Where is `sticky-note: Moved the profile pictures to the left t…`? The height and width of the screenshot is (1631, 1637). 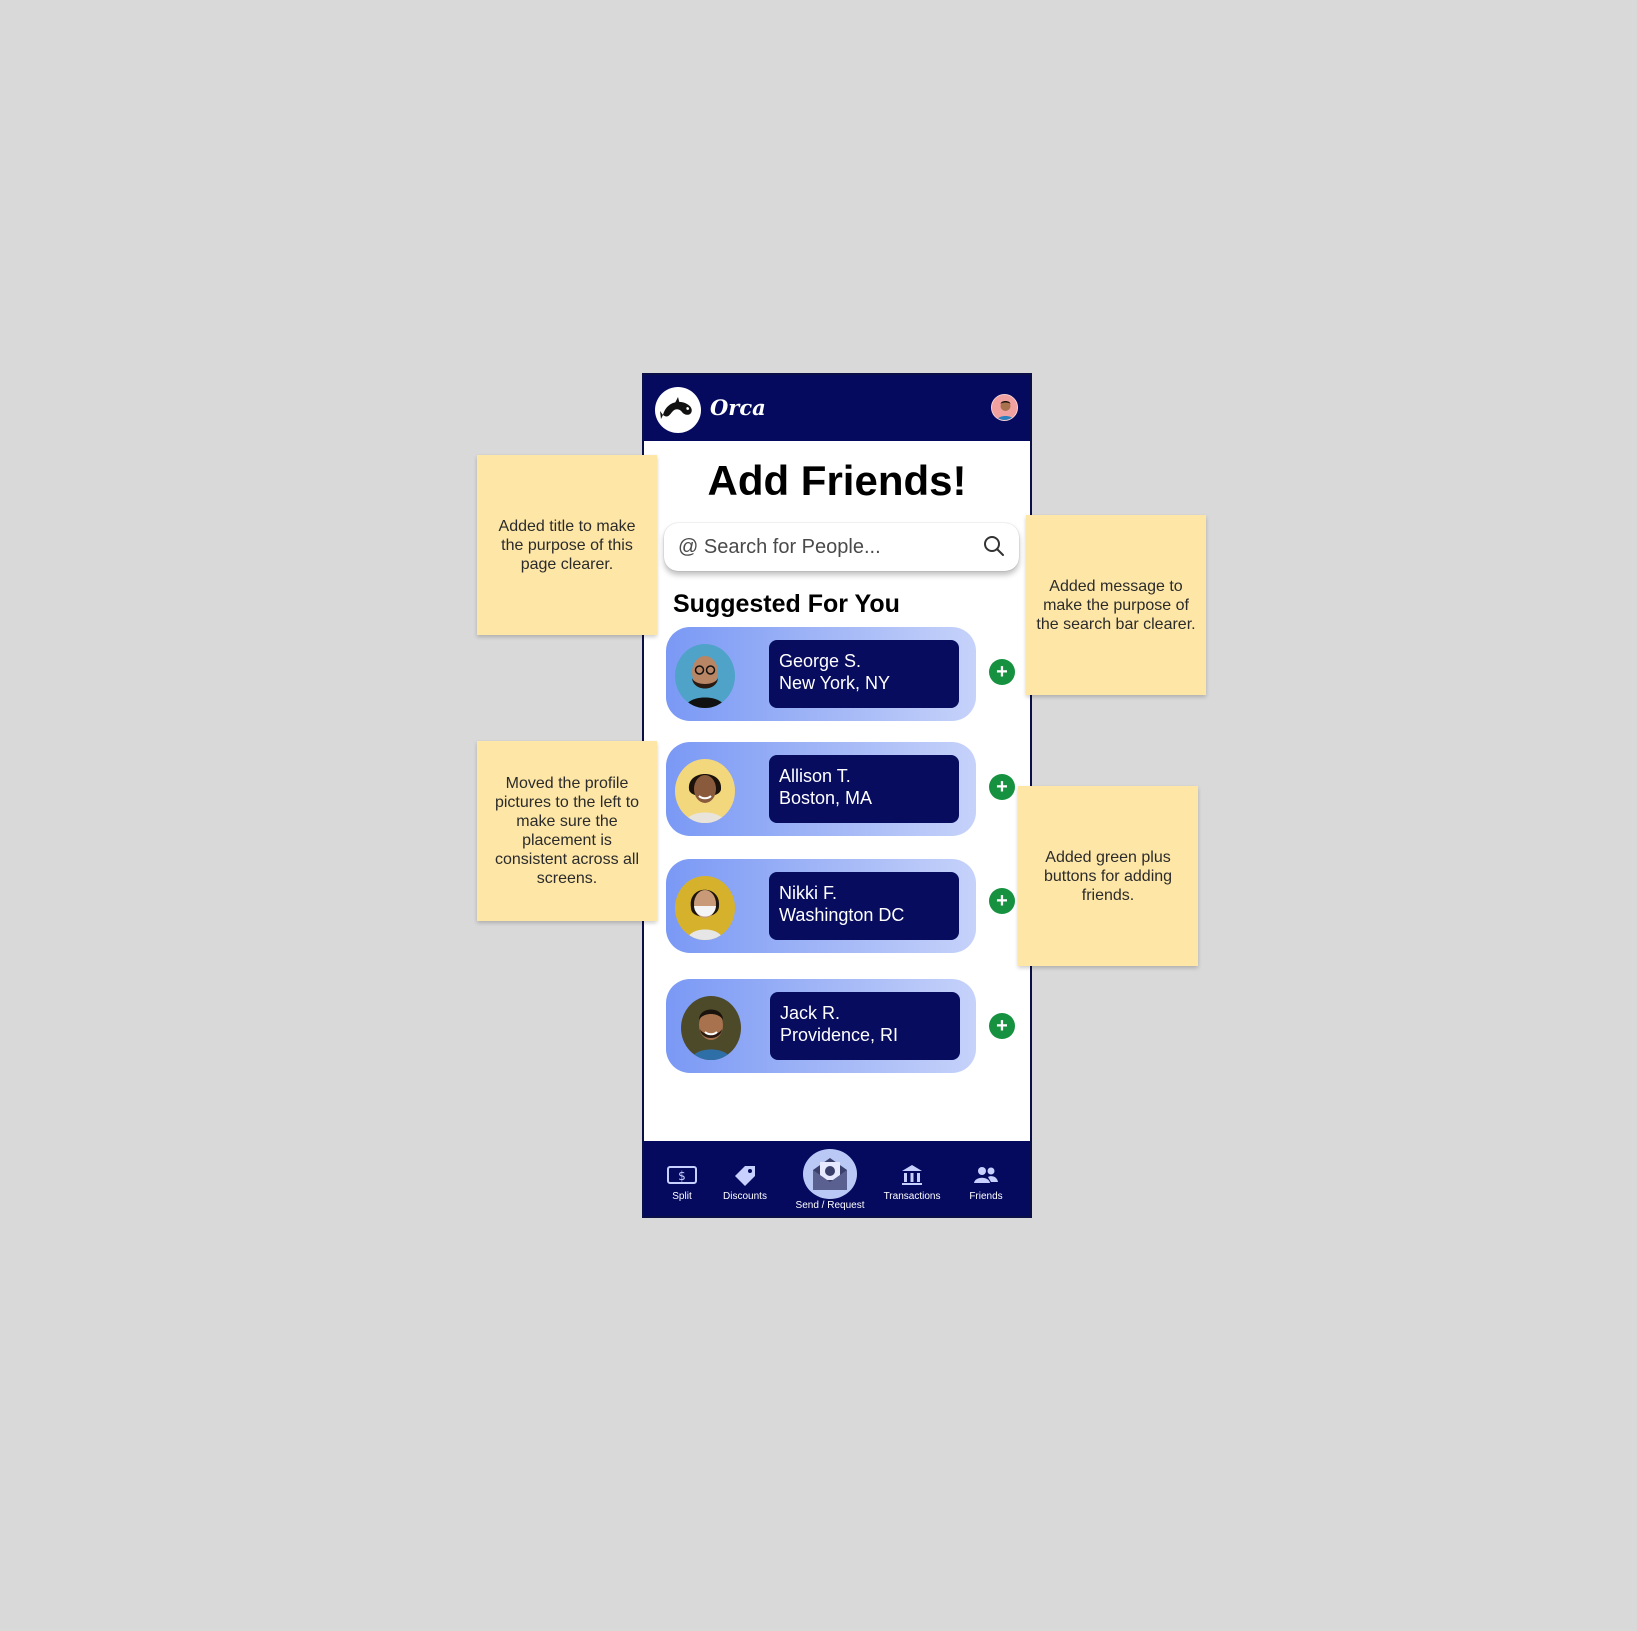
sticky-note: Moved the profile pictures to the left t… is located at coordinates (567, 831).